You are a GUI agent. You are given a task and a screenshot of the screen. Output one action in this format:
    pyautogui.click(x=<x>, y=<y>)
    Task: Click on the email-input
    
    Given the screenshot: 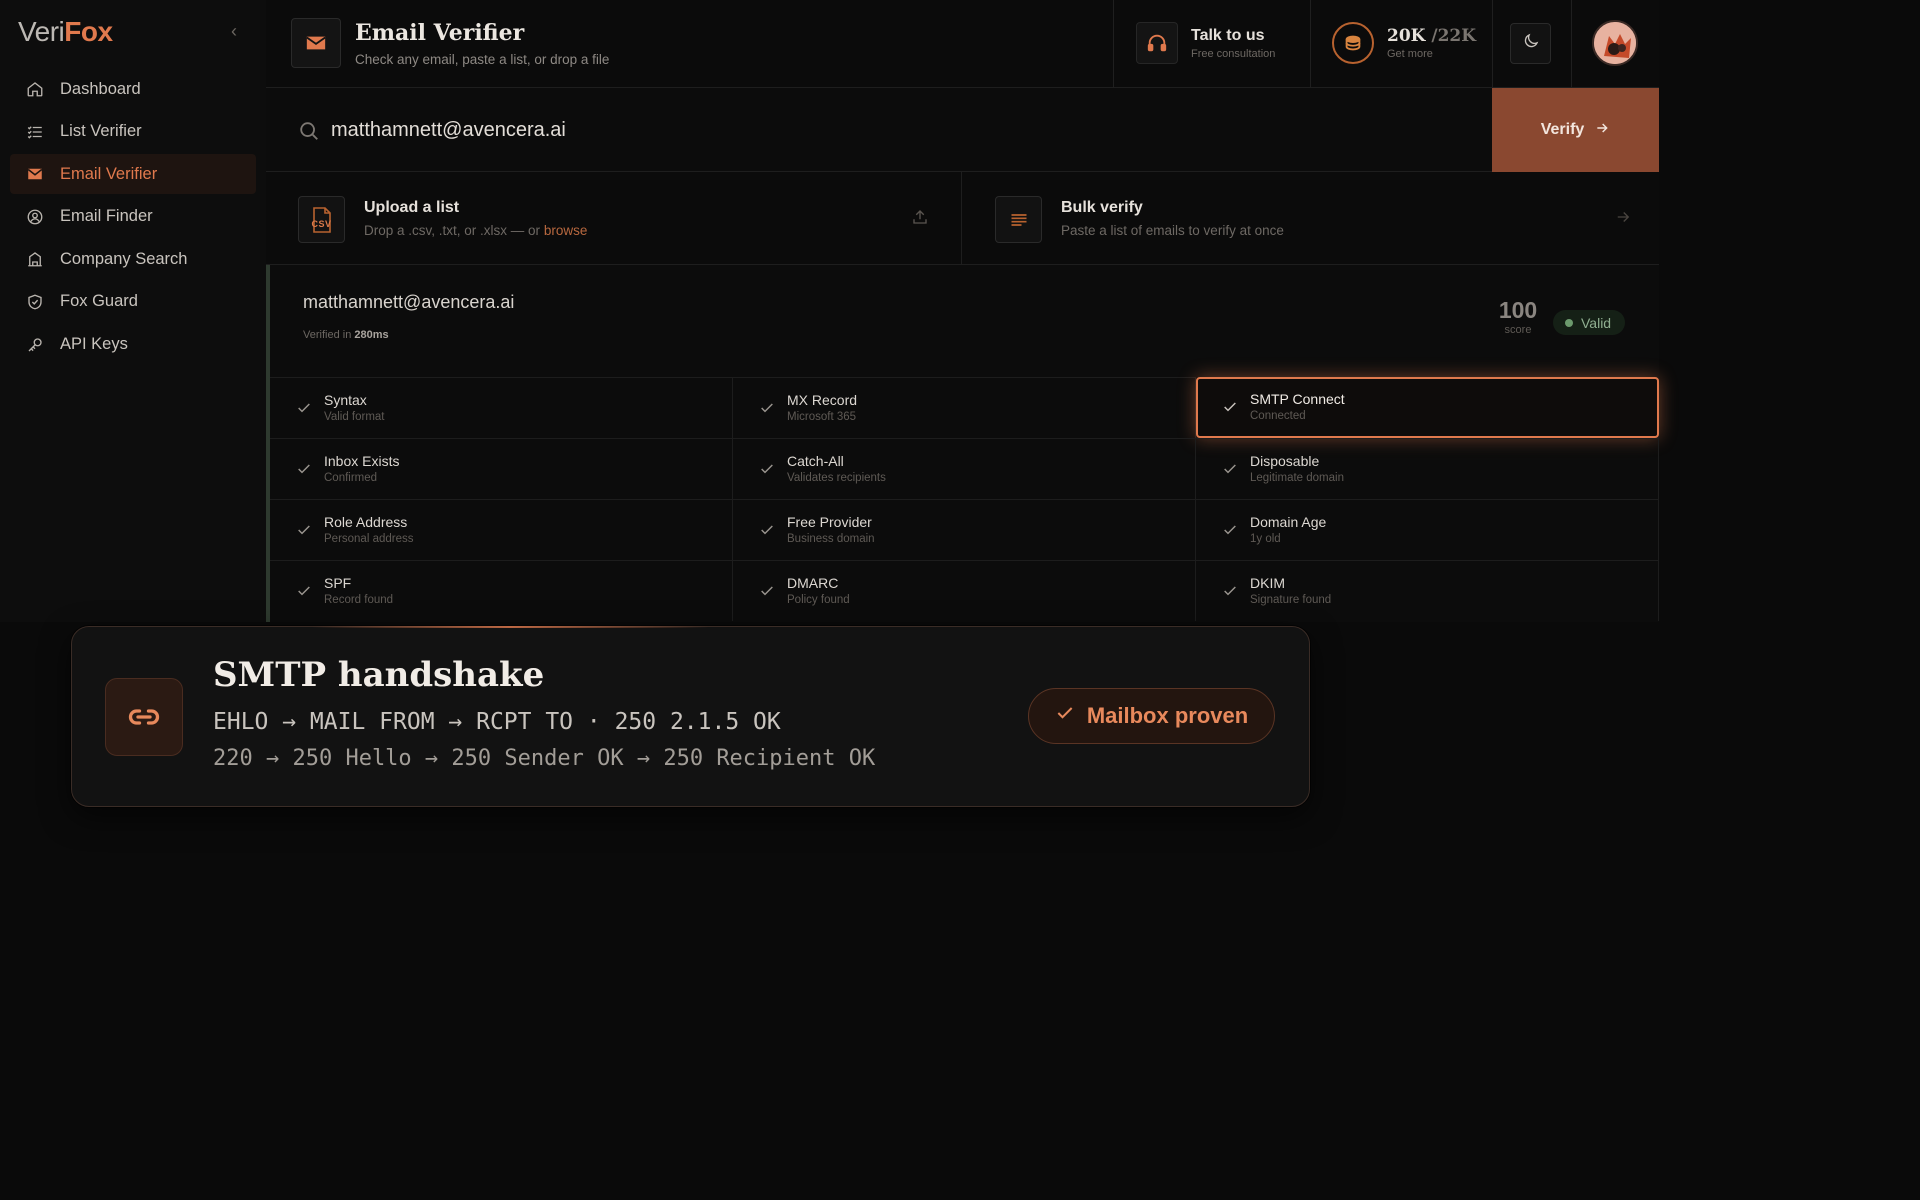 What is the action you would take?
    pyautogui.click(x=881, y=130)
    